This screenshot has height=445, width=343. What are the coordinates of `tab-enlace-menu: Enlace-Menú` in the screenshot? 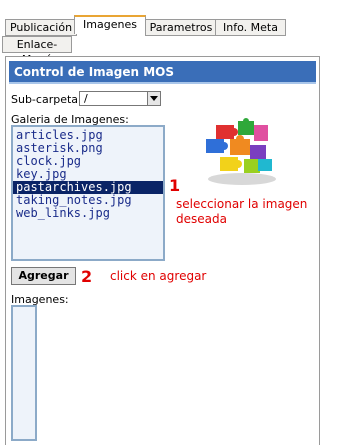 It's located at (37, 51).